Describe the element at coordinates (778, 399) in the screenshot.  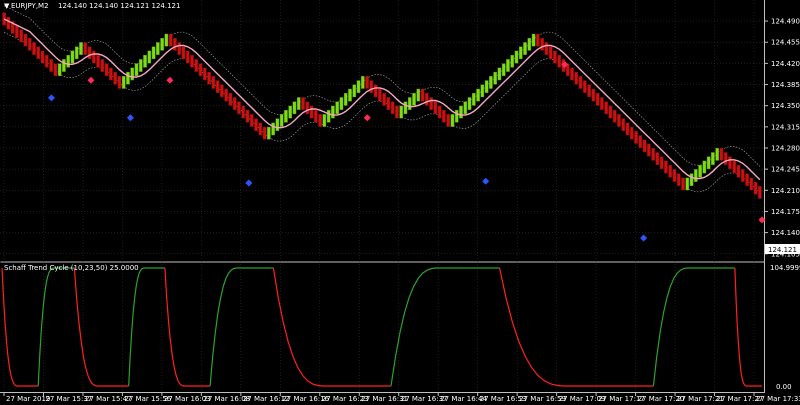
I see `time-tick-label: 27 Mar 17:33` at that location.